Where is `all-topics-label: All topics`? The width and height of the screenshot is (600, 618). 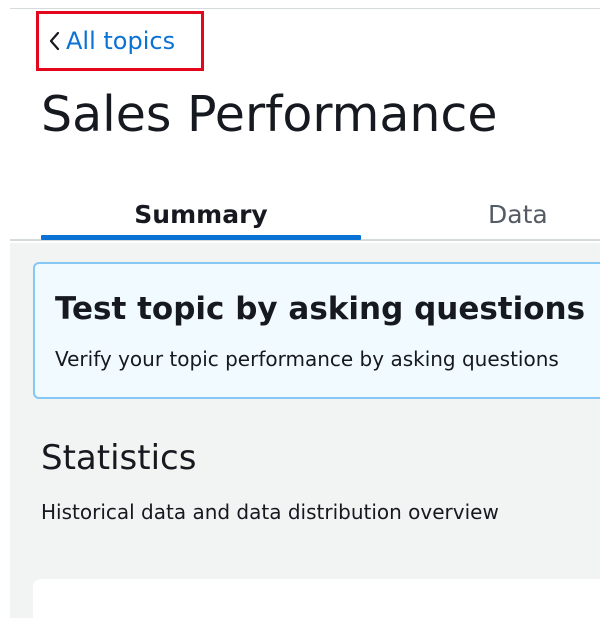
all-topics-label: All topics is located at coordinates (121, 41).